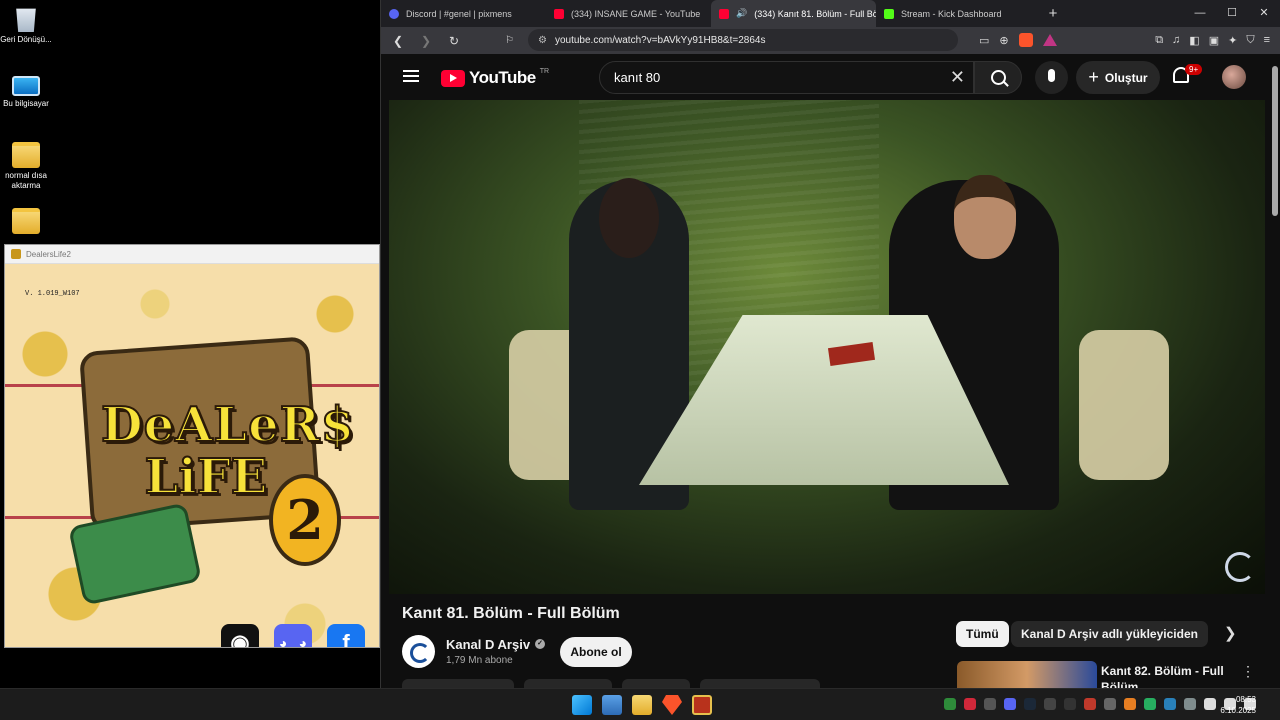 The image size is (1280, 720). Describe the element at coordinates (1232, 40) in the screenshot. I see `ai-icon: ✦` at that location.